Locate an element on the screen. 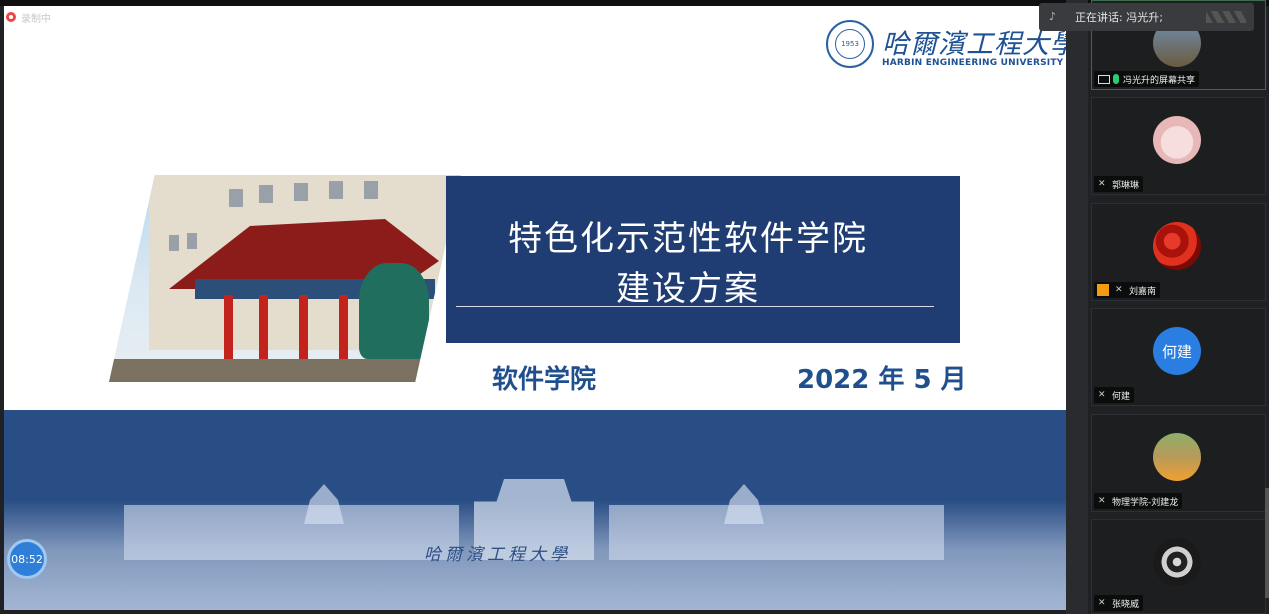 The image size is (1269, 614). logo-english-name: HARBIN ENGINEERING UNIVERSITY is located at coordinates (973, 63).